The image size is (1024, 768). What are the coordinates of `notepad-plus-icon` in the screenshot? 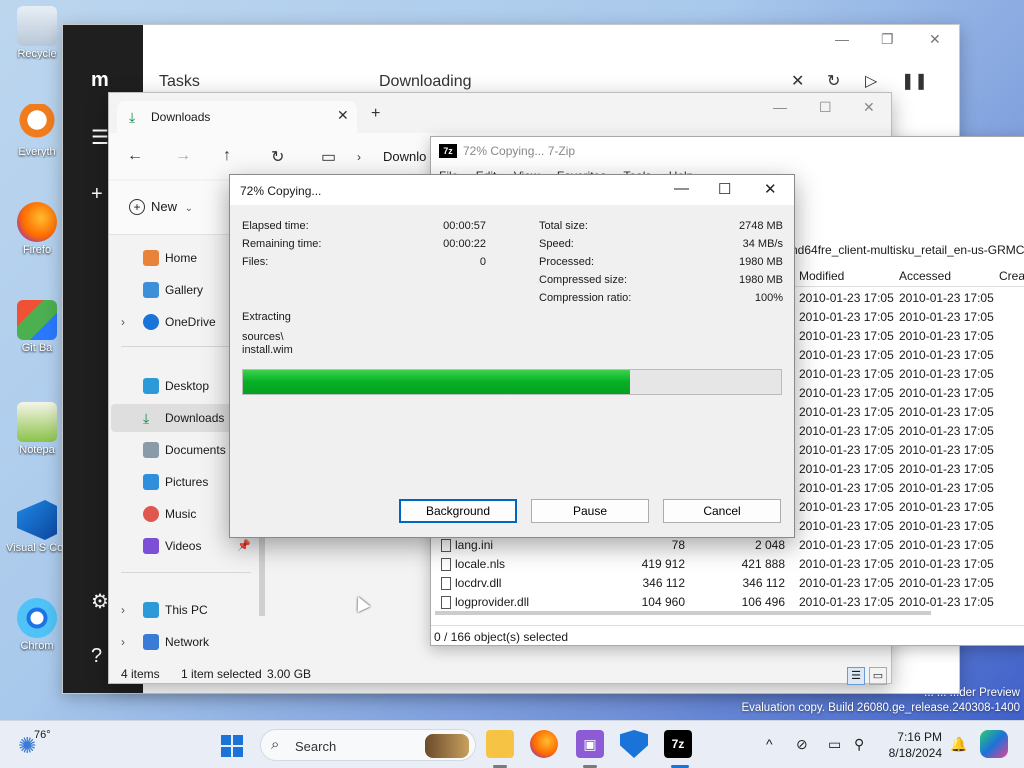 It's located at (37, 422).